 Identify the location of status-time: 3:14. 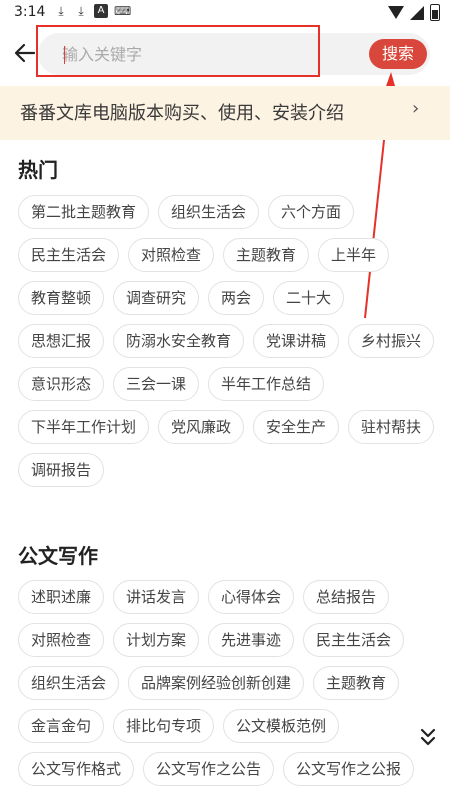
(30, 12).